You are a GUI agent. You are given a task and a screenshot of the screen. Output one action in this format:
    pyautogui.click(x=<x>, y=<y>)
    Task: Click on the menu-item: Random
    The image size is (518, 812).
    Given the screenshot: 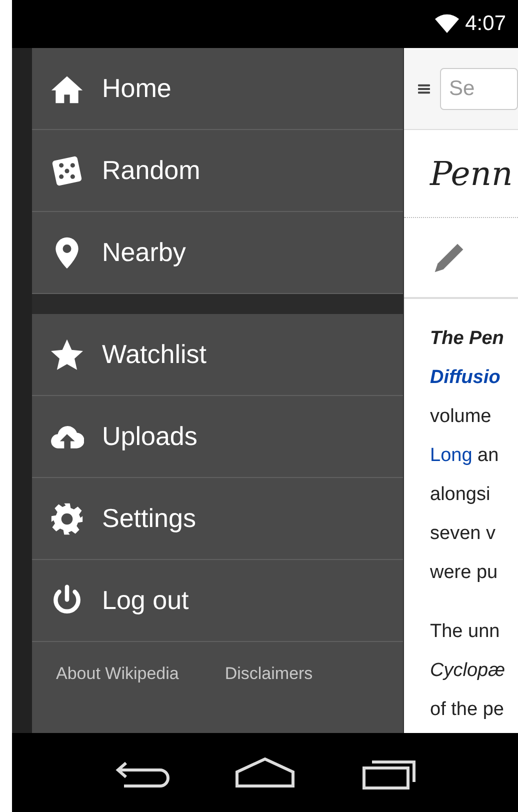 What is the action you would take?
    pyautogui.click(x=217, y=171)
    